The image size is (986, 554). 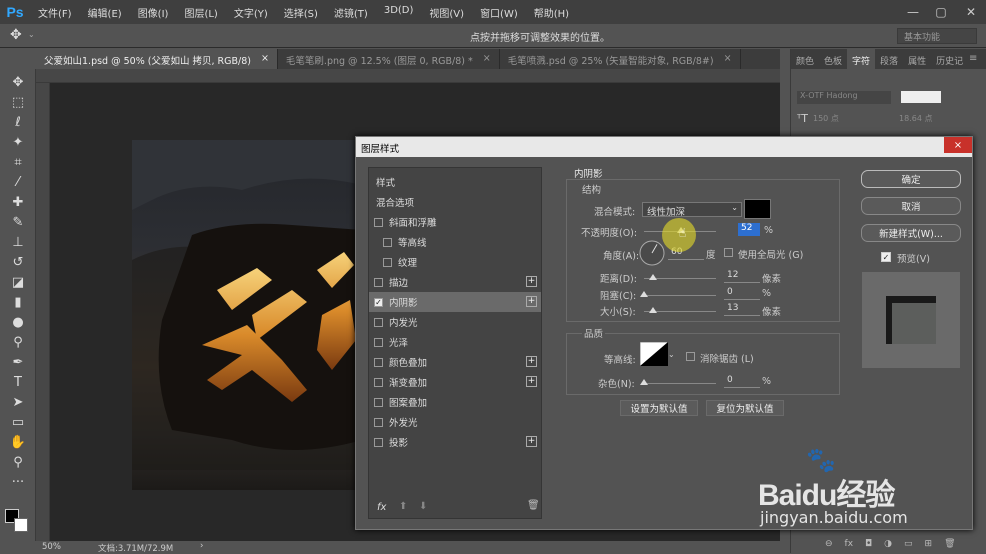 What do you see at coordinates (18, 402) in the screenshot?
I see `path-select-tool-icon: ➤` at bounding box center [18, 402].